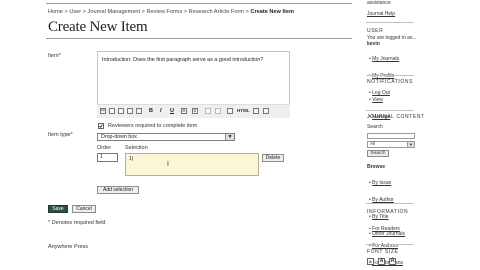  What do you see at coordinates (376, 167) in the screenshot?
I see `browse-label: Browse` at bounding box center [376, 167].